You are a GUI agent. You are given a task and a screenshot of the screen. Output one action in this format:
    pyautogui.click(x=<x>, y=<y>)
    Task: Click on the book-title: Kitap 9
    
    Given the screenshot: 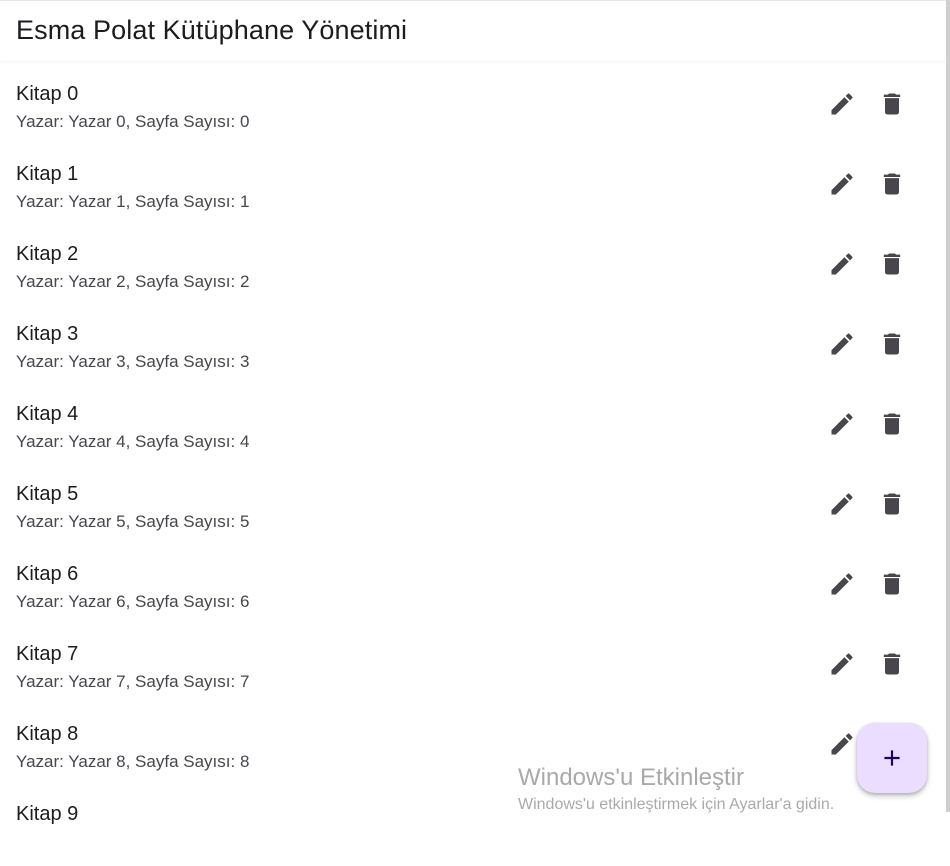 What is the action you would take?
    pyautogui.click(x=47, y=814)
    